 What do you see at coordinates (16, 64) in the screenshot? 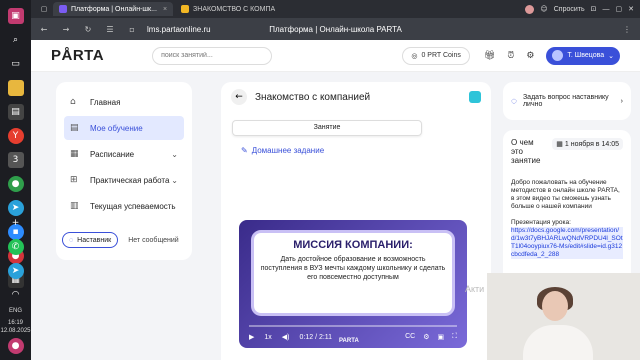
I see `task-view-icon: ▭` at bounding box center [16, 64].